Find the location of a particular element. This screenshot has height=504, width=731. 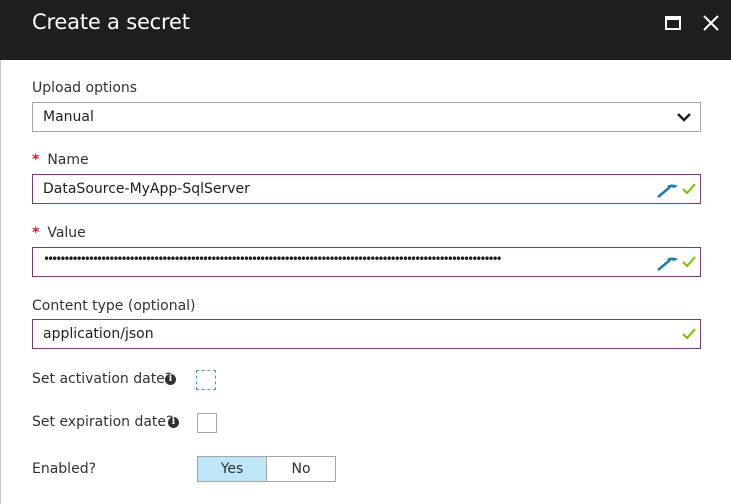

enabled-no-option: No is located at coordinates (301, 469).